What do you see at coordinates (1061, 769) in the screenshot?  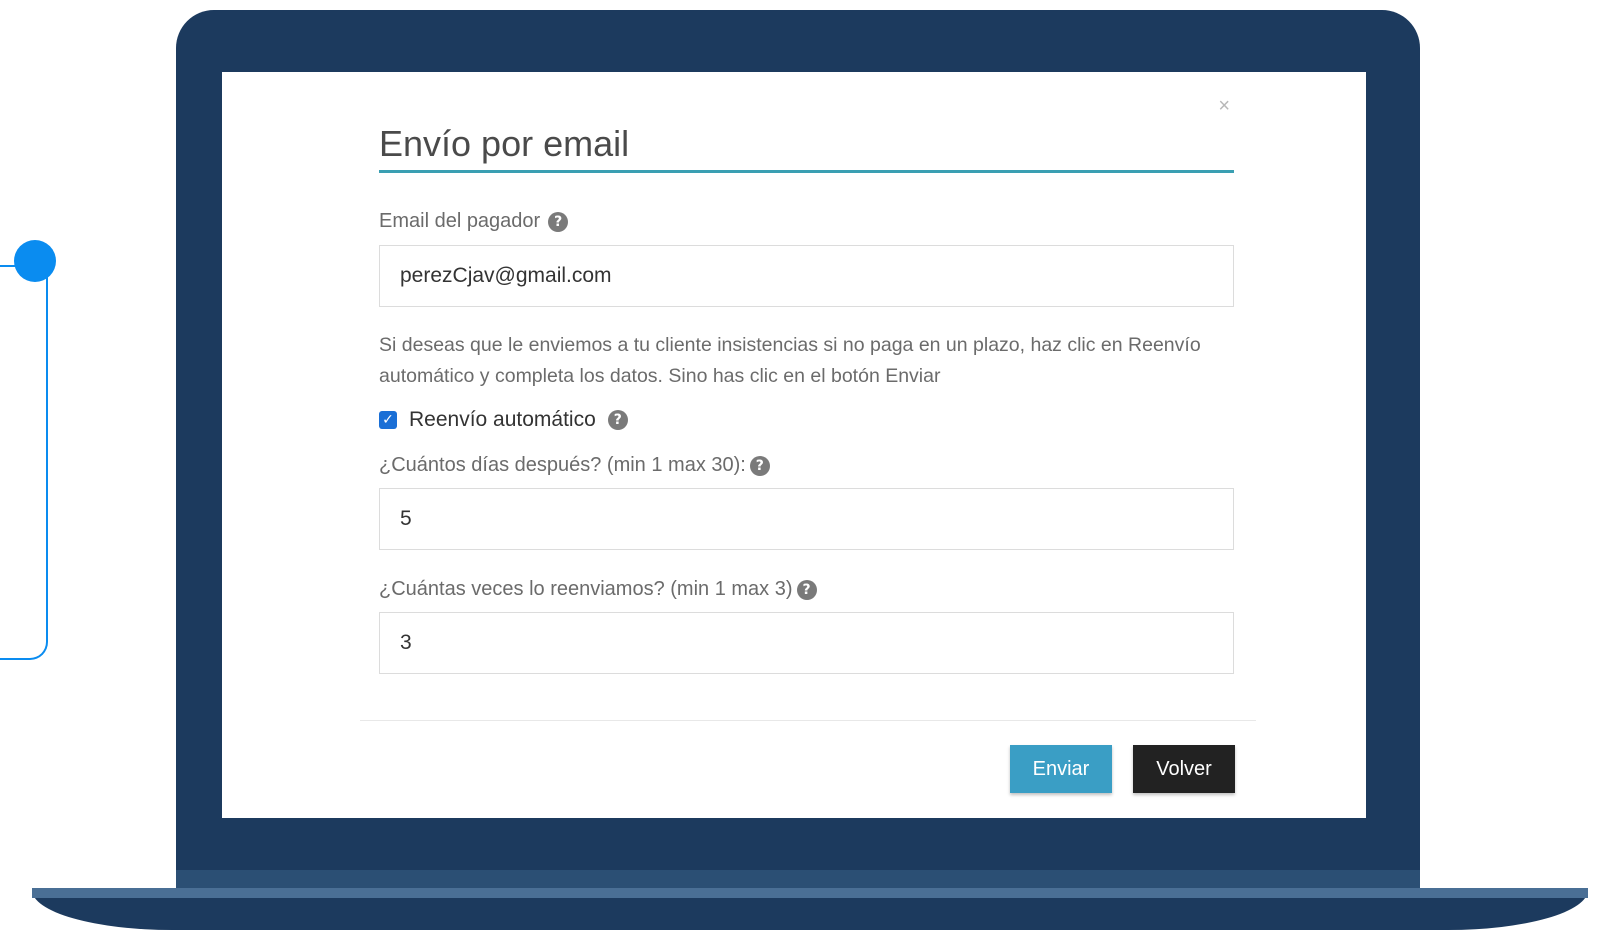 I see `send-button: Enviar` at bounding box center [1061, 769].